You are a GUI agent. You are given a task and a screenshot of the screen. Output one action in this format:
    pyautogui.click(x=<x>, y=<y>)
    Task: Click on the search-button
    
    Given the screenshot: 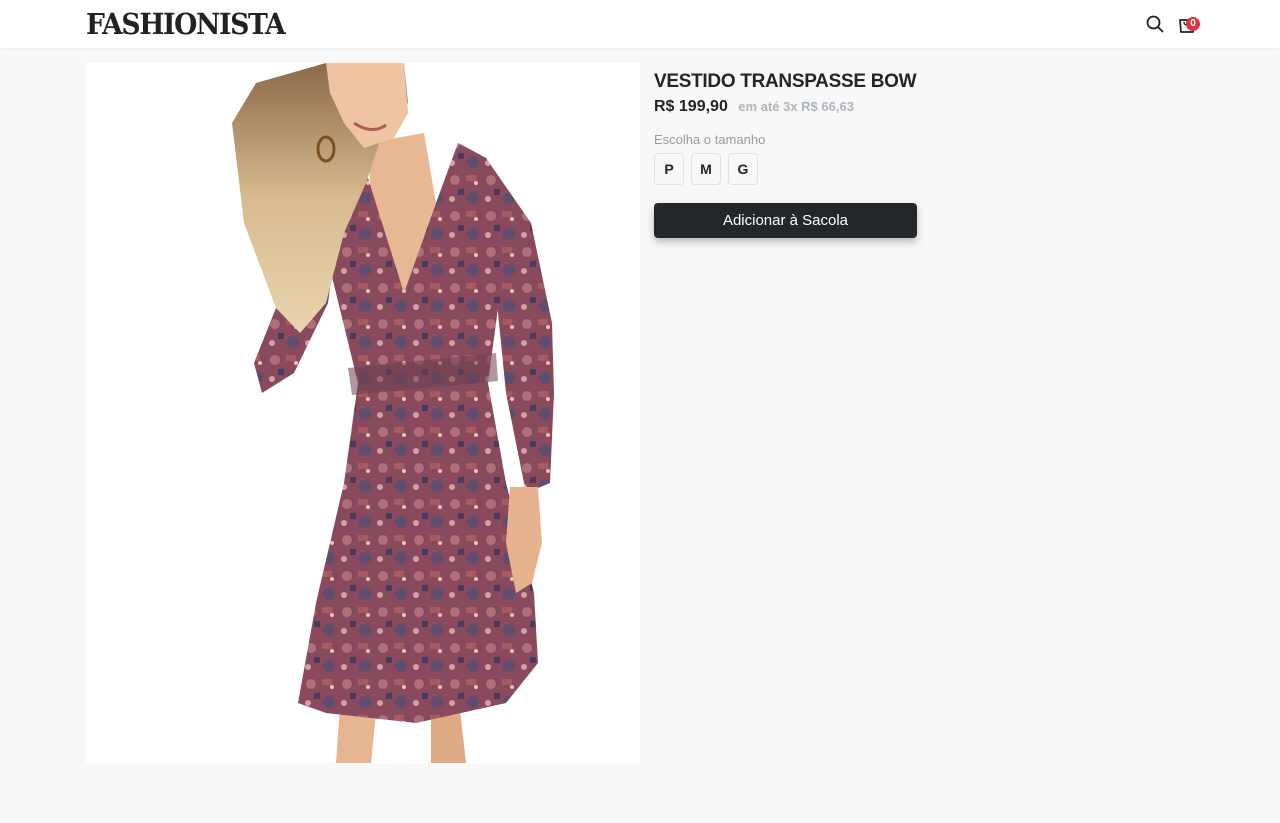 What is the action you would take?
    pyautogui.click(x=1155, y=24)
    